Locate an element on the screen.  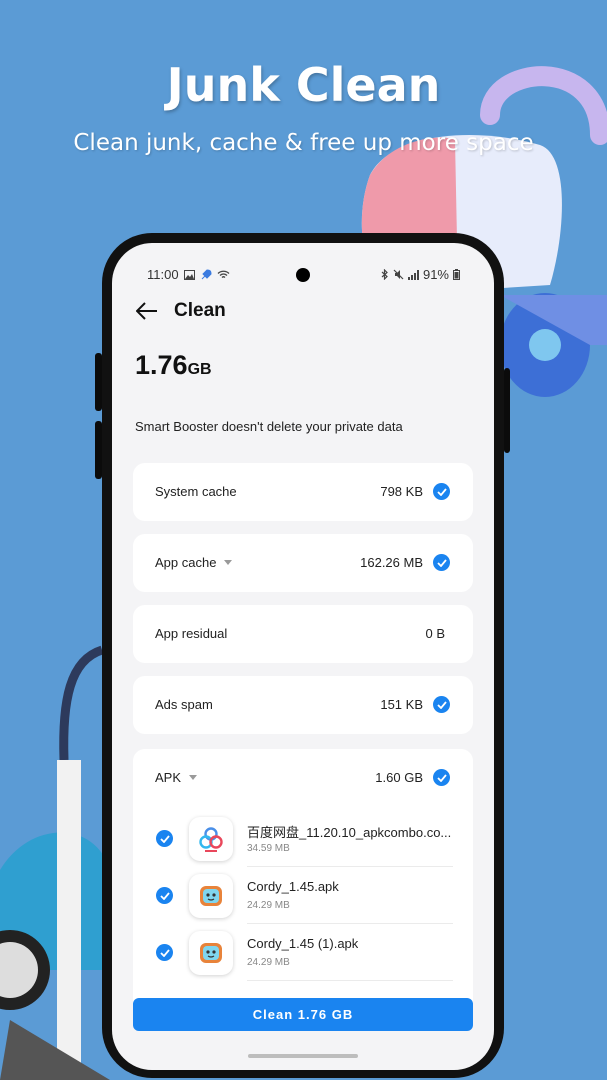
row-divider is located at coordinates (350, 980).